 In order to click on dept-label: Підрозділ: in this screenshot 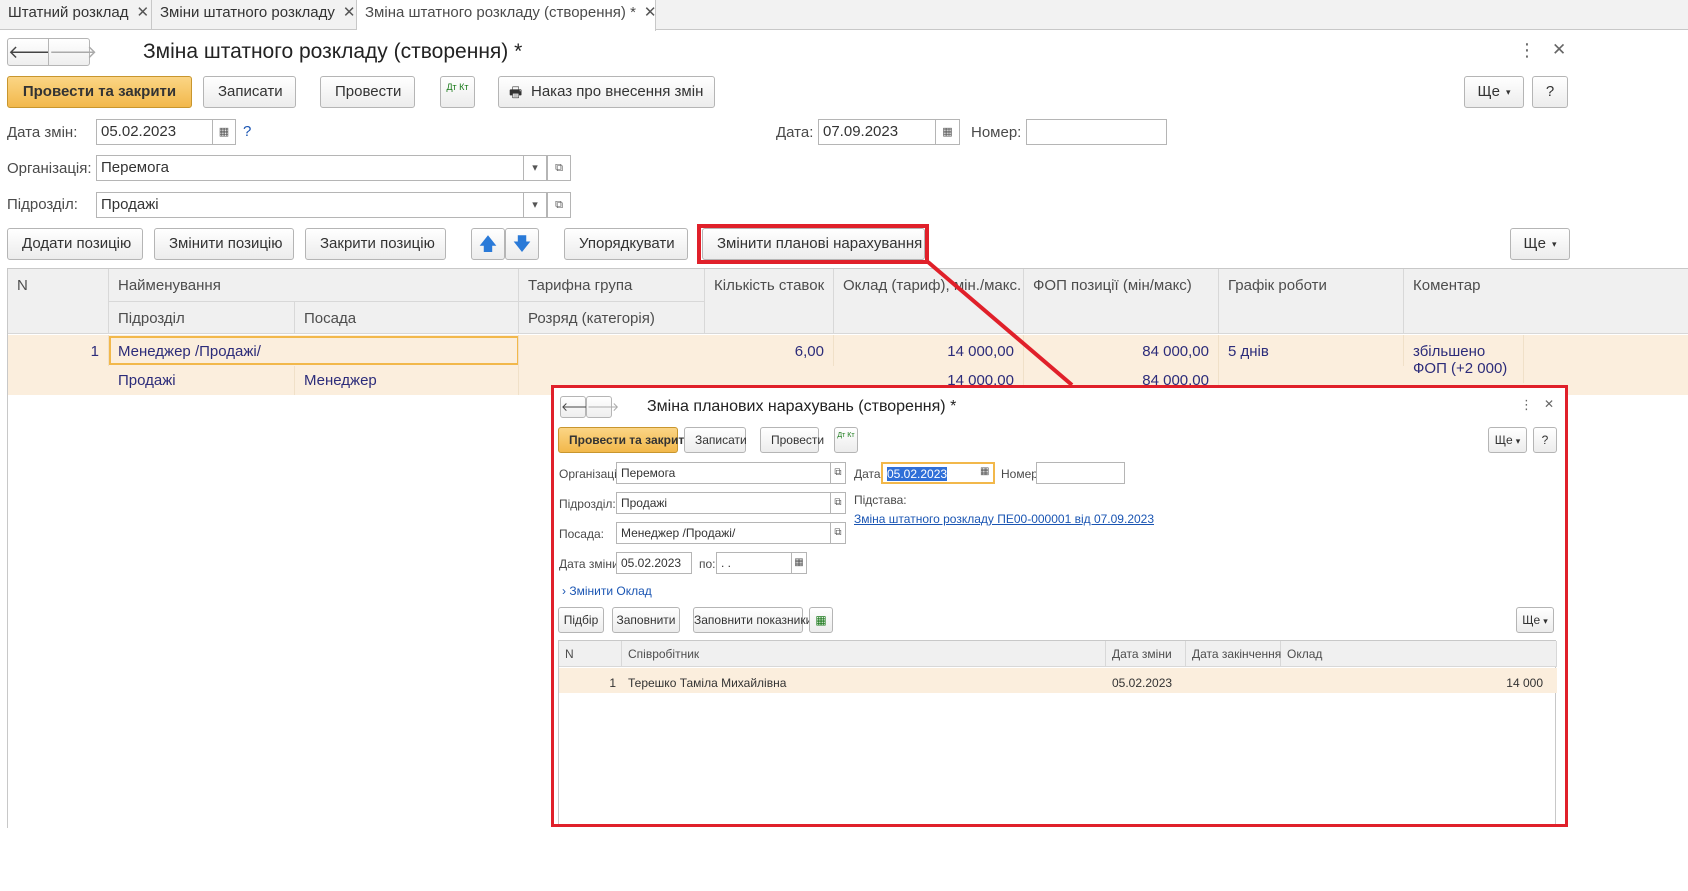, I will do `click(587, 504)`.